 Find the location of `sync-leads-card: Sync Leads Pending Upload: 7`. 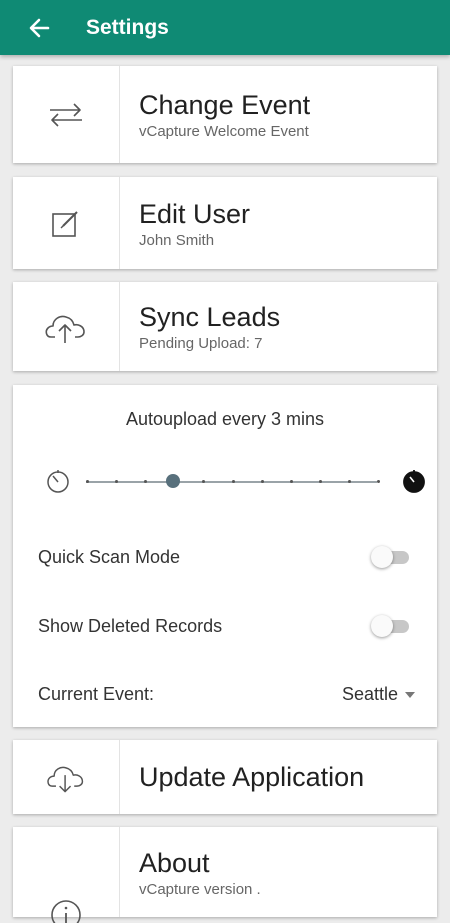

sync-leads-card: Sync Leads Pending Upload: 7 is located at coordinates (225, 326).